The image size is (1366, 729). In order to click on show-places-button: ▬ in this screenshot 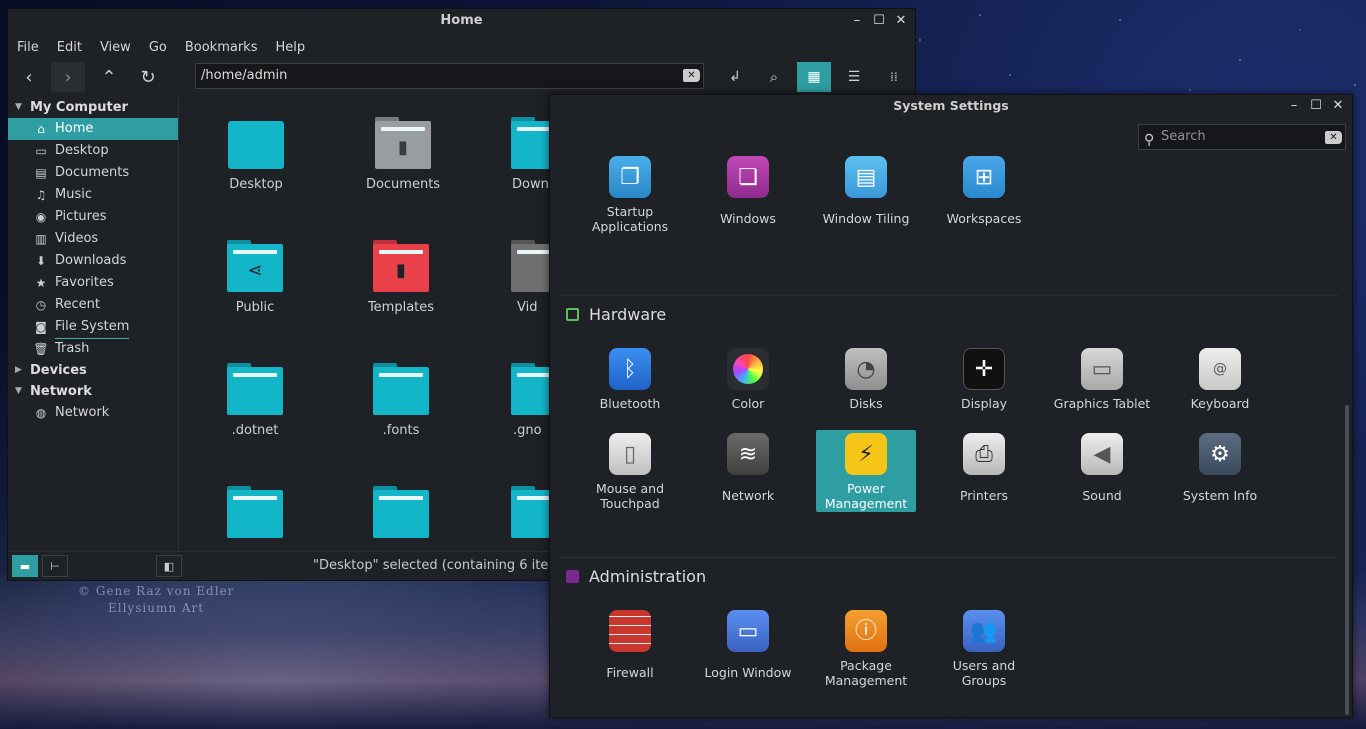, I will do `click(25, 566)`.